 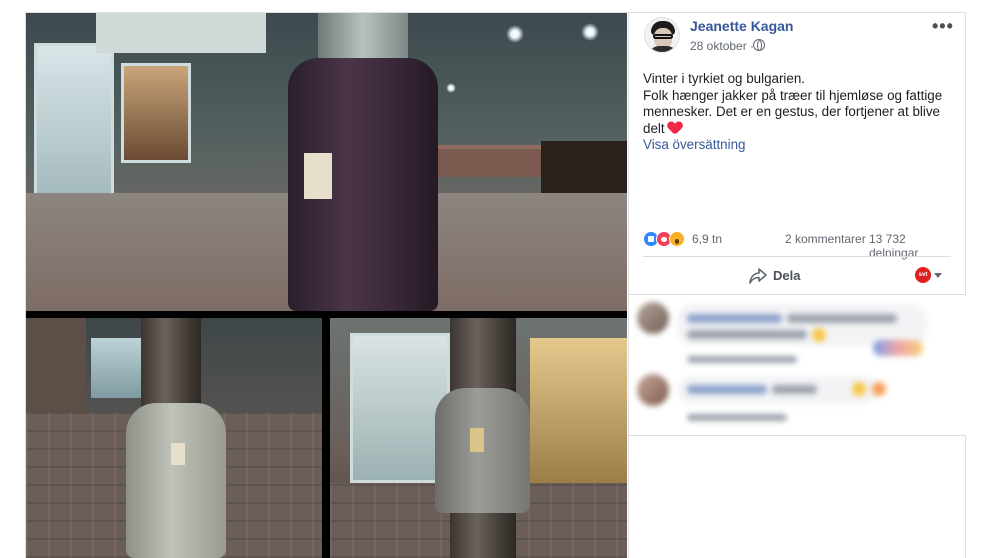 What do you see at coordinates (923, 275) in the screenshot?
I see `profile-switch-avatar: svt` at bounding box center [923, 275].